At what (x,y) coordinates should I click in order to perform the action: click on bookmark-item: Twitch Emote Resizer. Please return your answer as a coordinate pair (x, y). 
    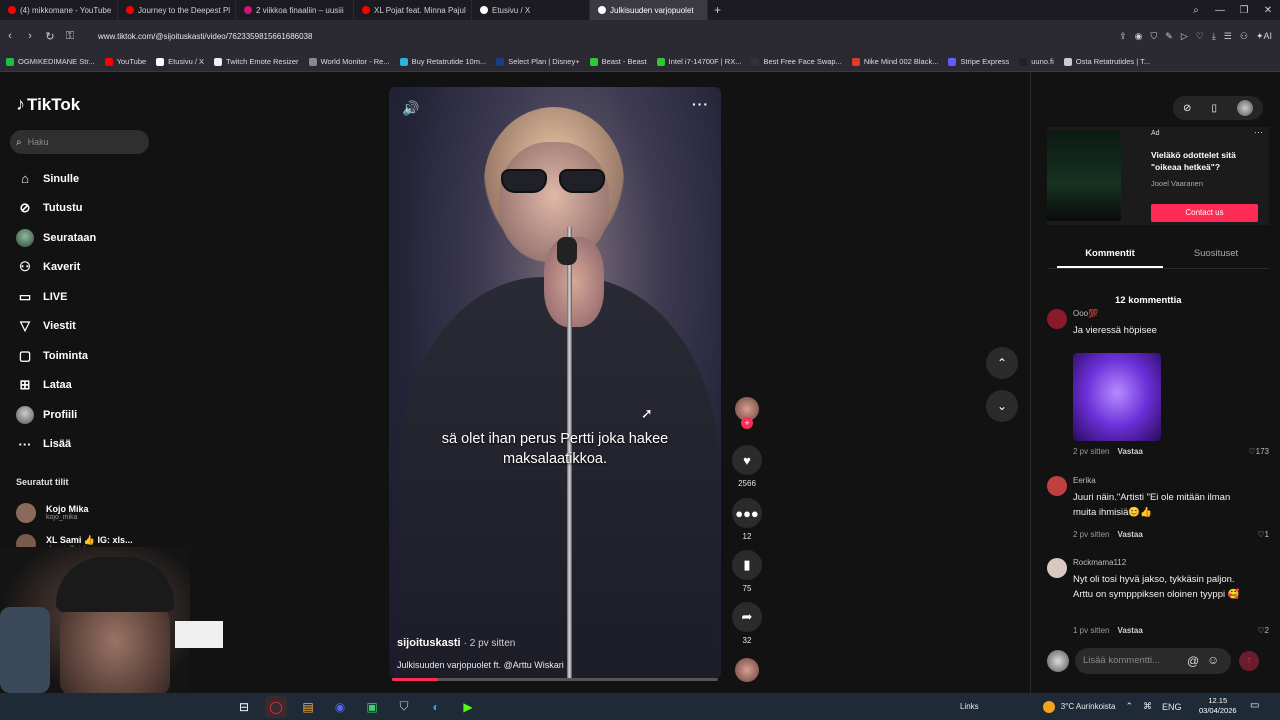
    Looking at the image, I should click on (256, 61).